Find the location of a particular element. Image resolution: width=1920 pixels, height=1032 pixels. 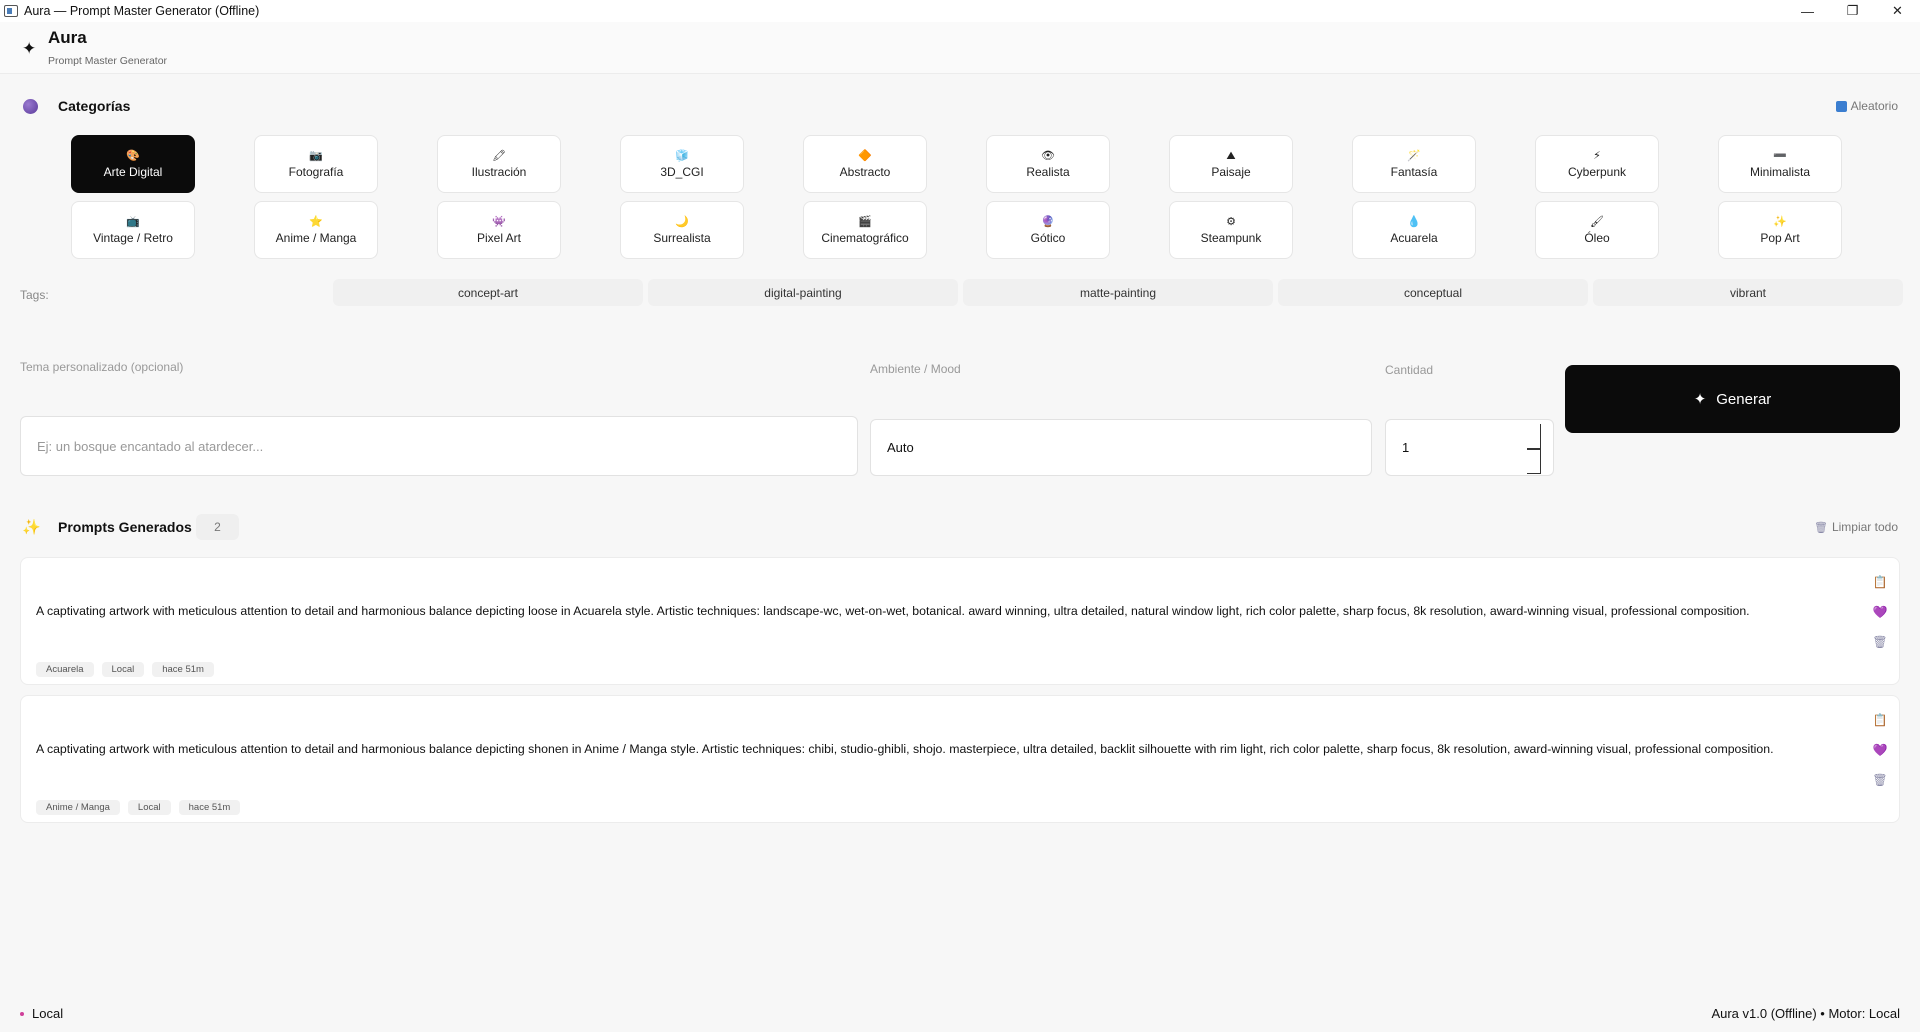

tag-chip: conceptual is located at coordinates (1433, 292).